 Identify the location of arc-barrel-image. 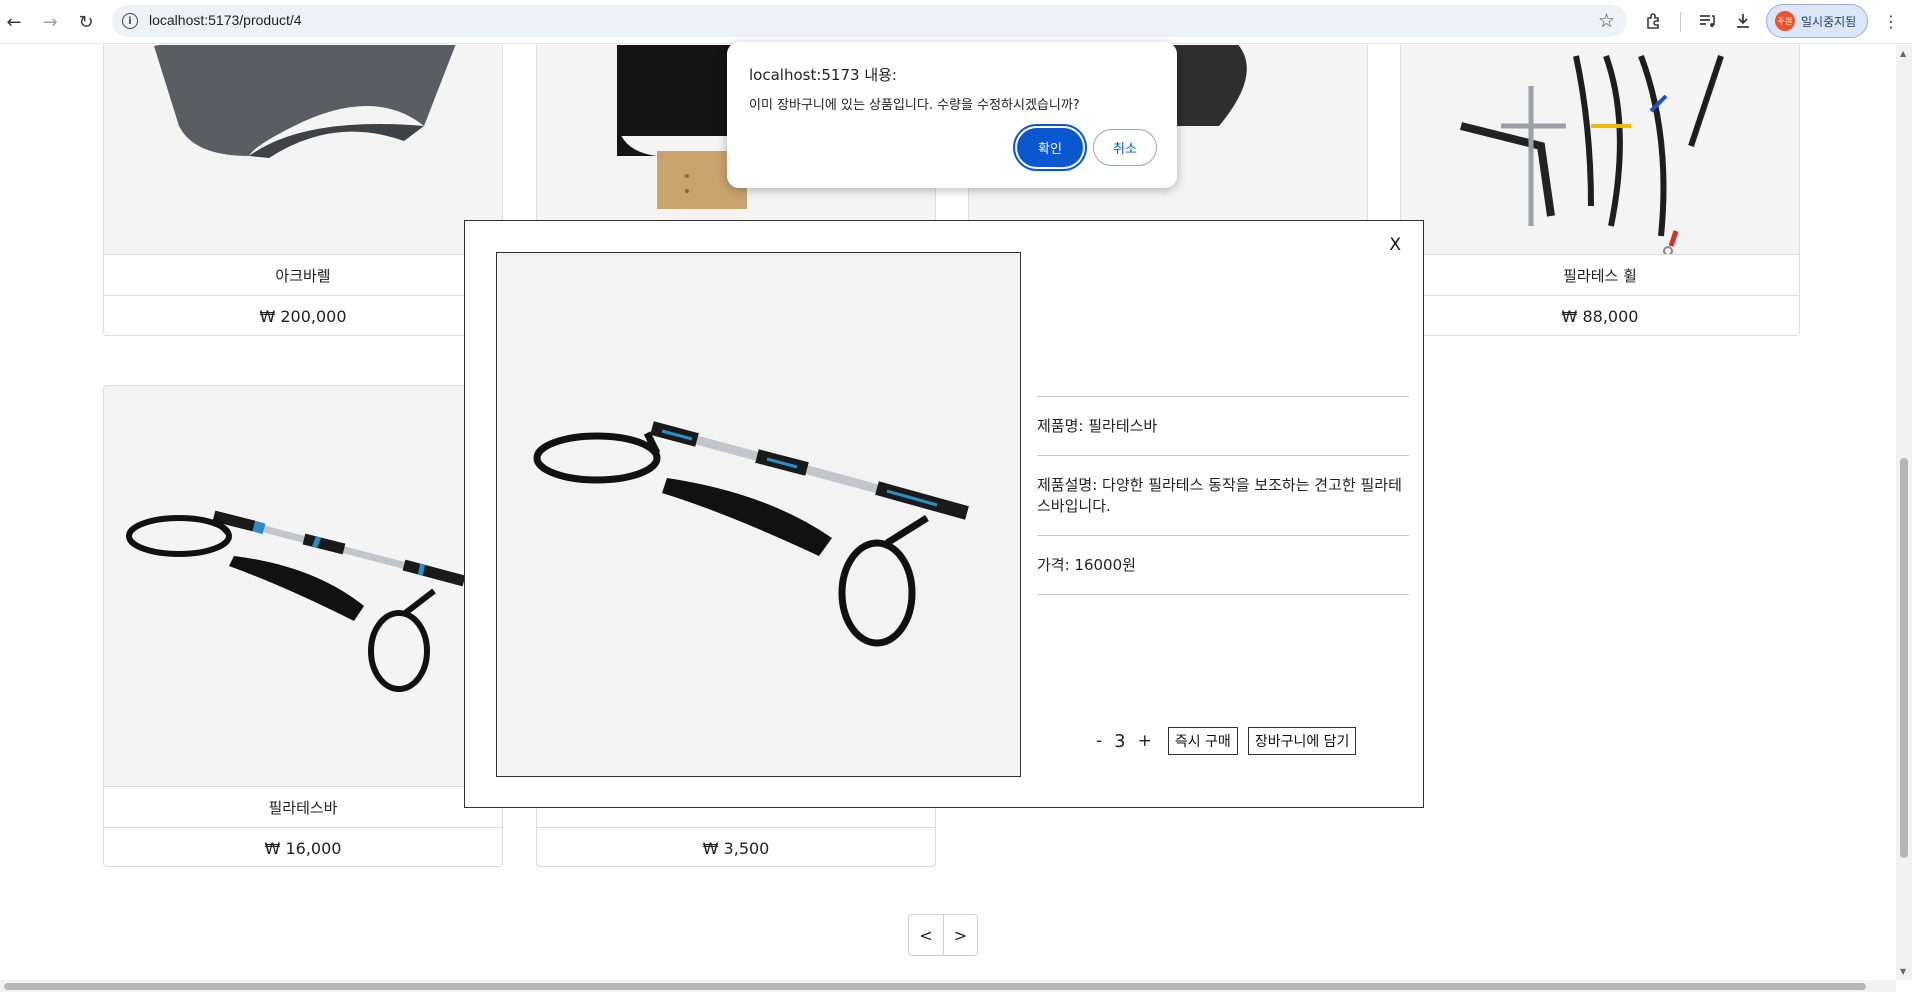
(305, 101).